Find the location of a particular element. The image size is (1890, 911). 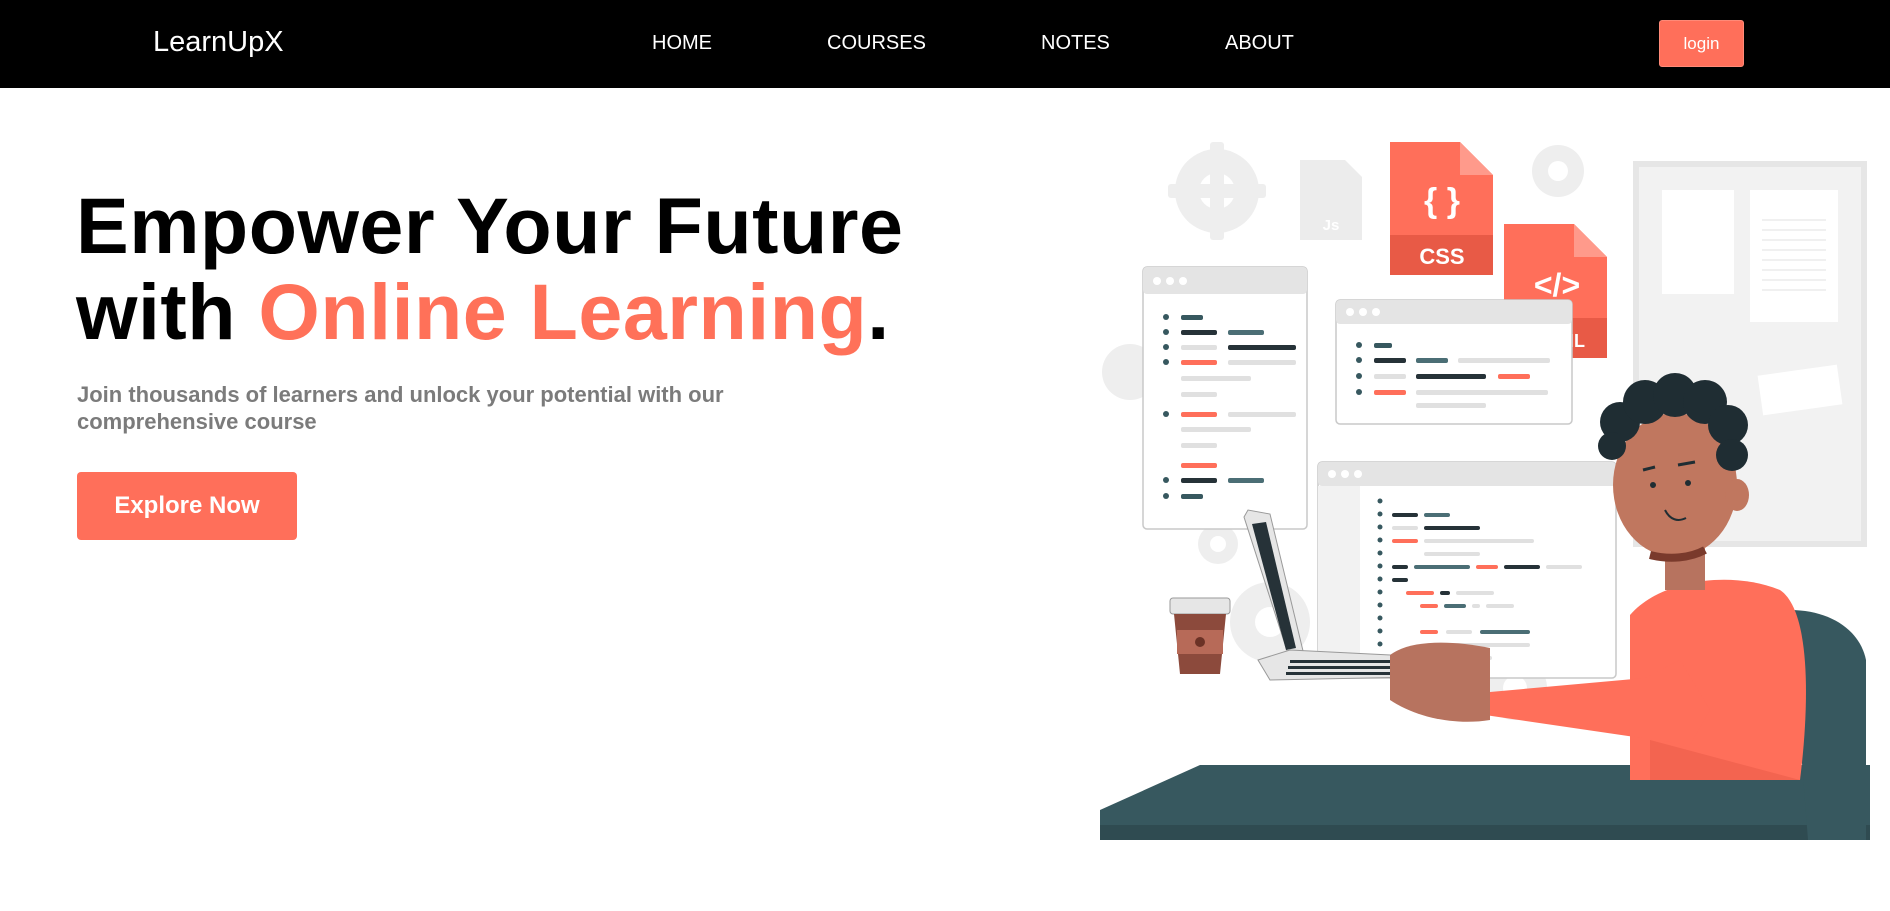

svg-text: Js is located at coordinates (1331, 225).